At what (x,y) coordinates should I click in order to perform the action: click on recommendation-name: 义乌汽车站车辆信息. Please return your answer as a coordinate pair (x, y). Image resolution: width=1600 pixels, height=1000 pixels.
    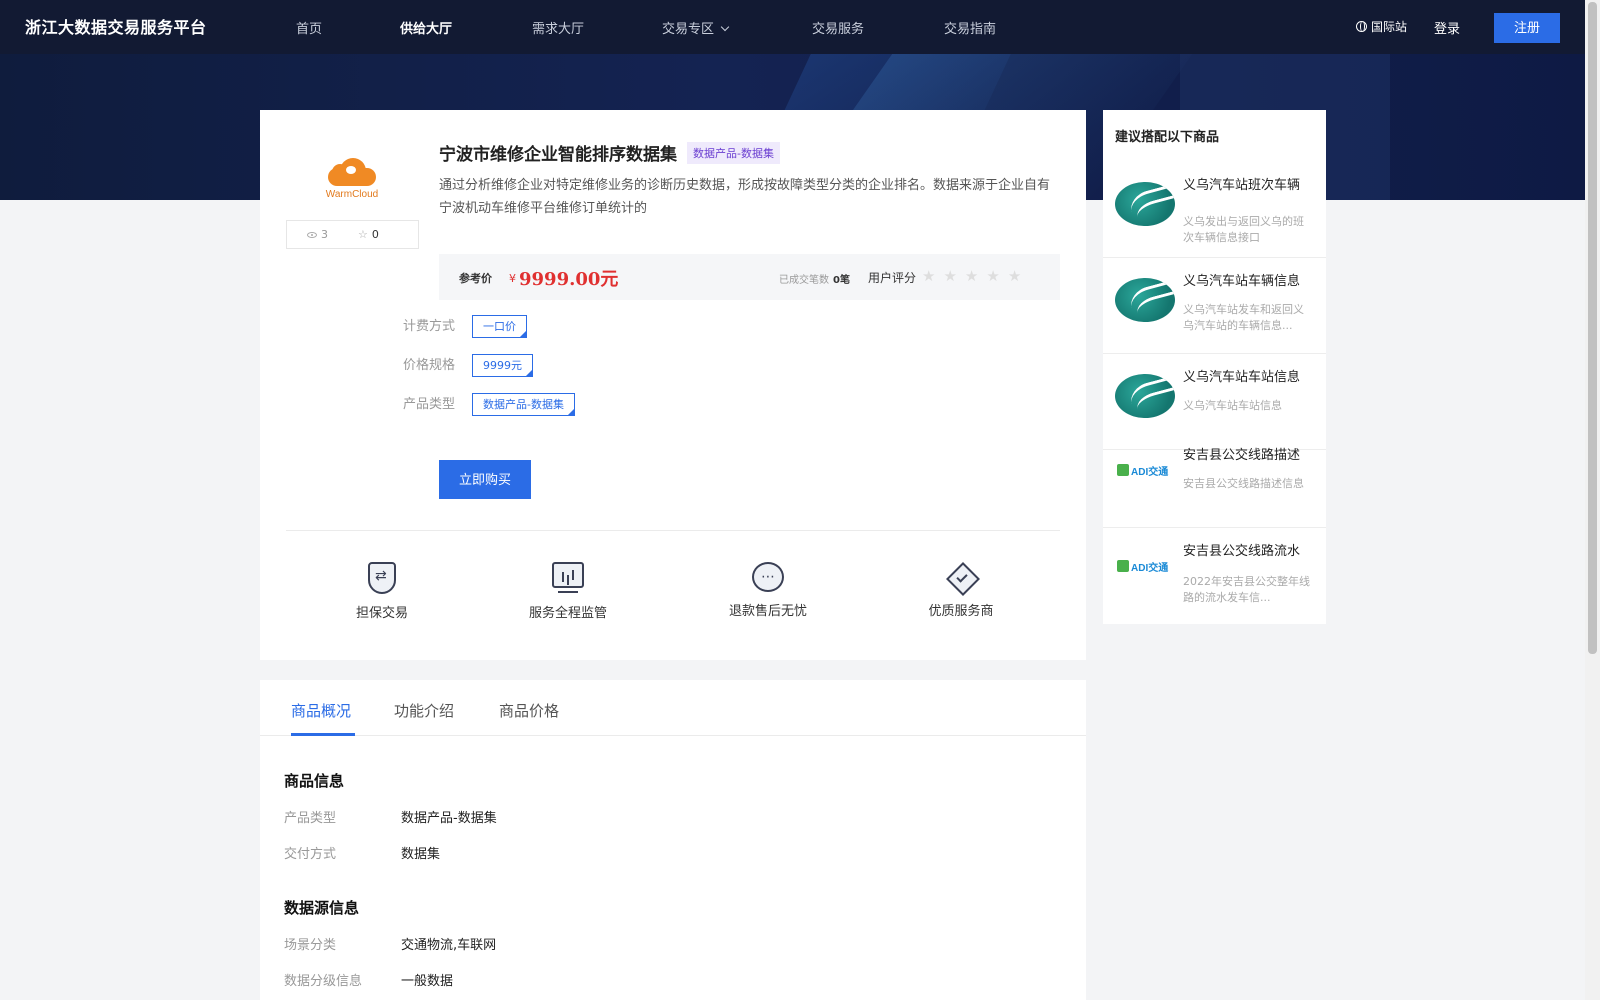
    Looking at the image, I should click on (1242, 281).